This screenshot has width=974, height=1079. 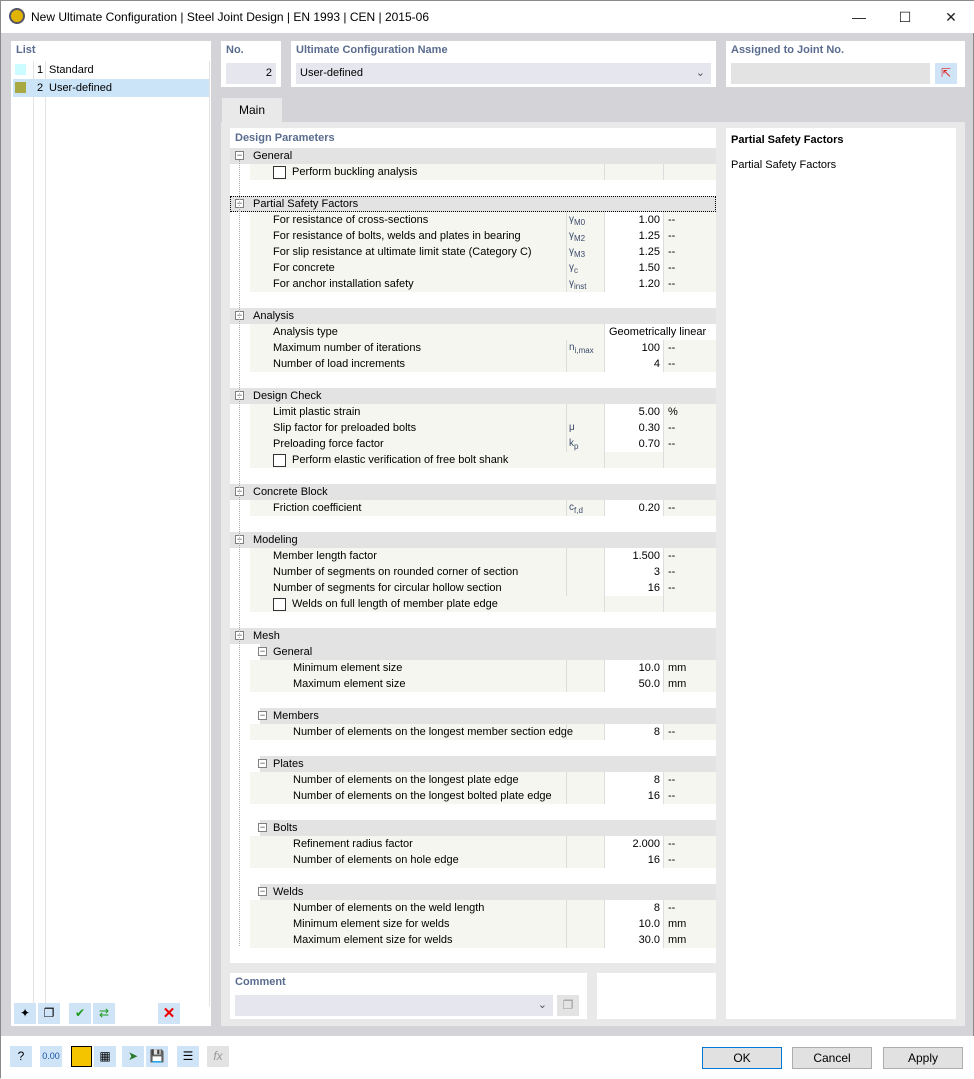 I want to click on tree-group-header: − Mesh, so click(x=473, y=636).